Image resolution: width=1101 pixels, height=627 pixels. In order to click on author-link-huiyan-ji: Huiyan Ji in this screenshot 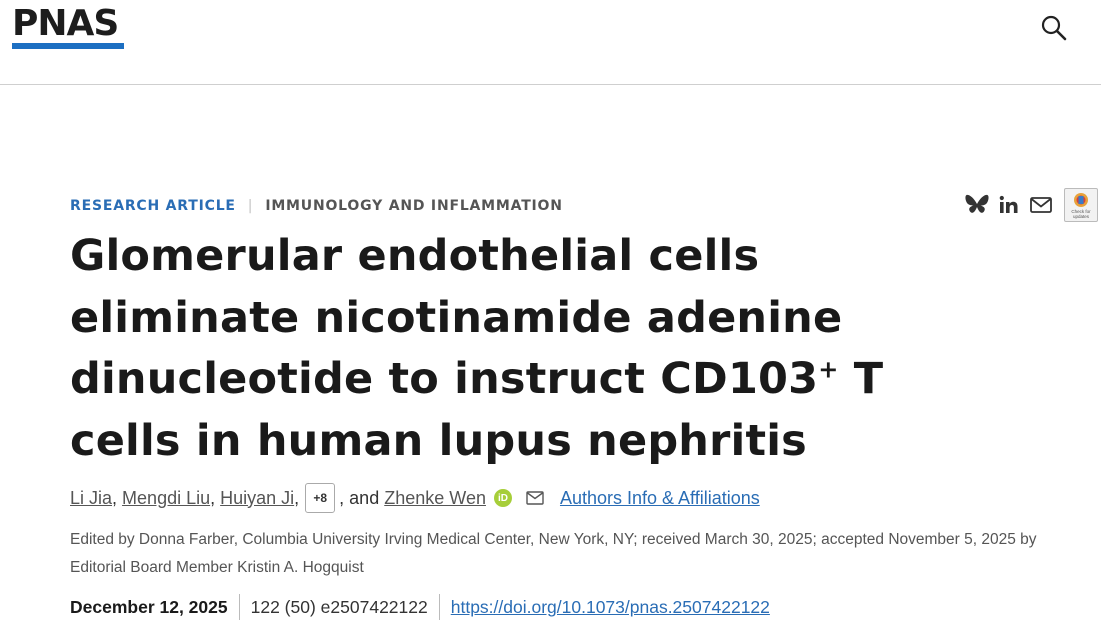, I will do `click(257, 498)`.